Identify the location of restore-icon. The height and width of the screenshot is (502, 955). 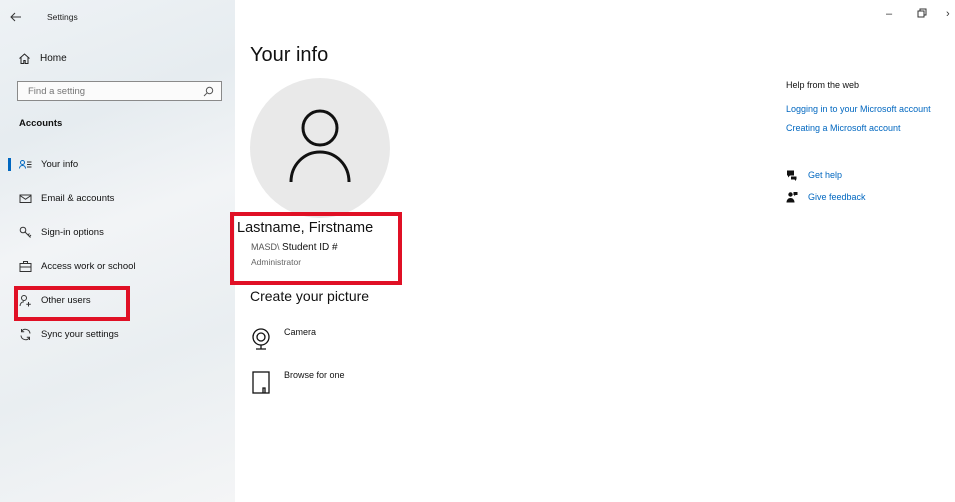
(922, 13).